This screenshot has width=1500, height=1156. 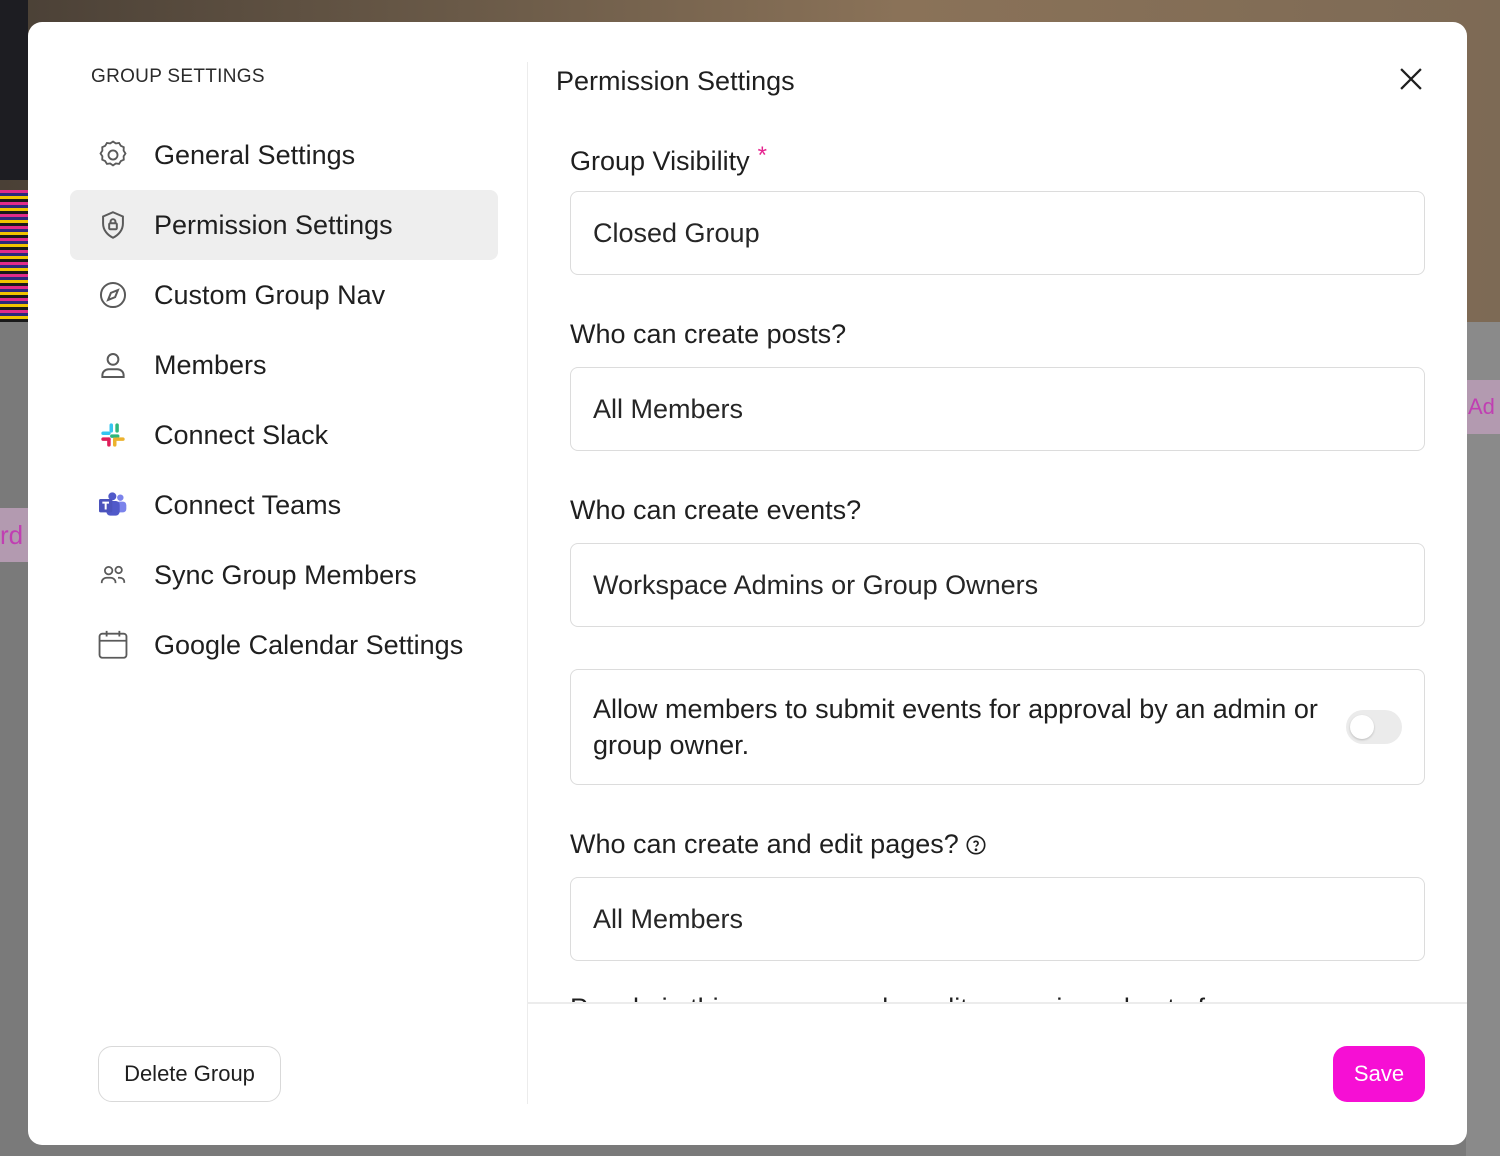 What do you see at coordinates (675, 81) in the screenshot?
I see `page-title: Permission Settings` at bounding box center [675, 81].